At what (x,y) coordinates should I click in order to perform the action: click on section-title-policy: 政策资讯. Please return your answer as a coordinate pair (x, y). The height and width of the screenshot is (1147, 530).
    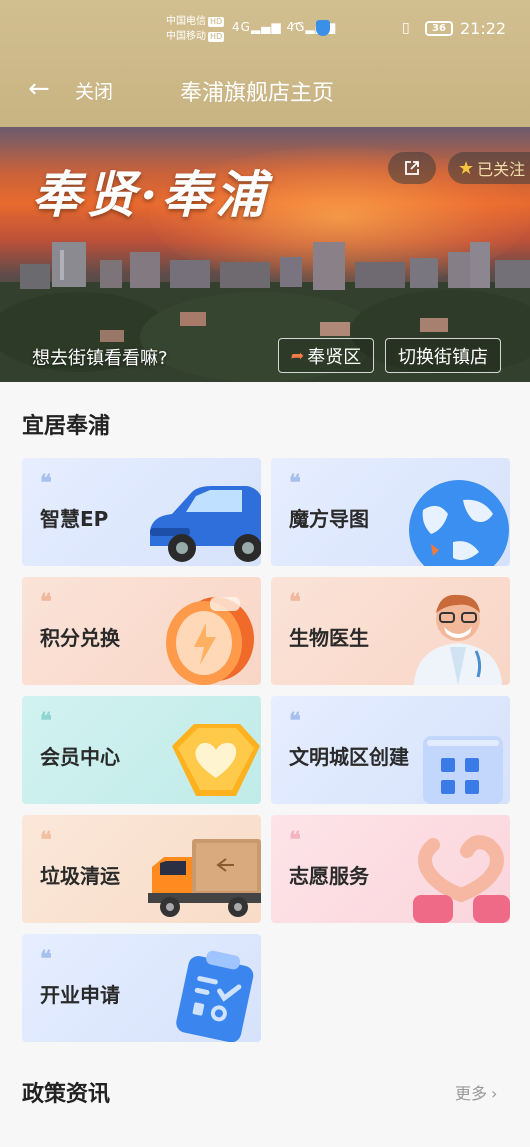
    Looking at the image, I should click on (66, 1094).